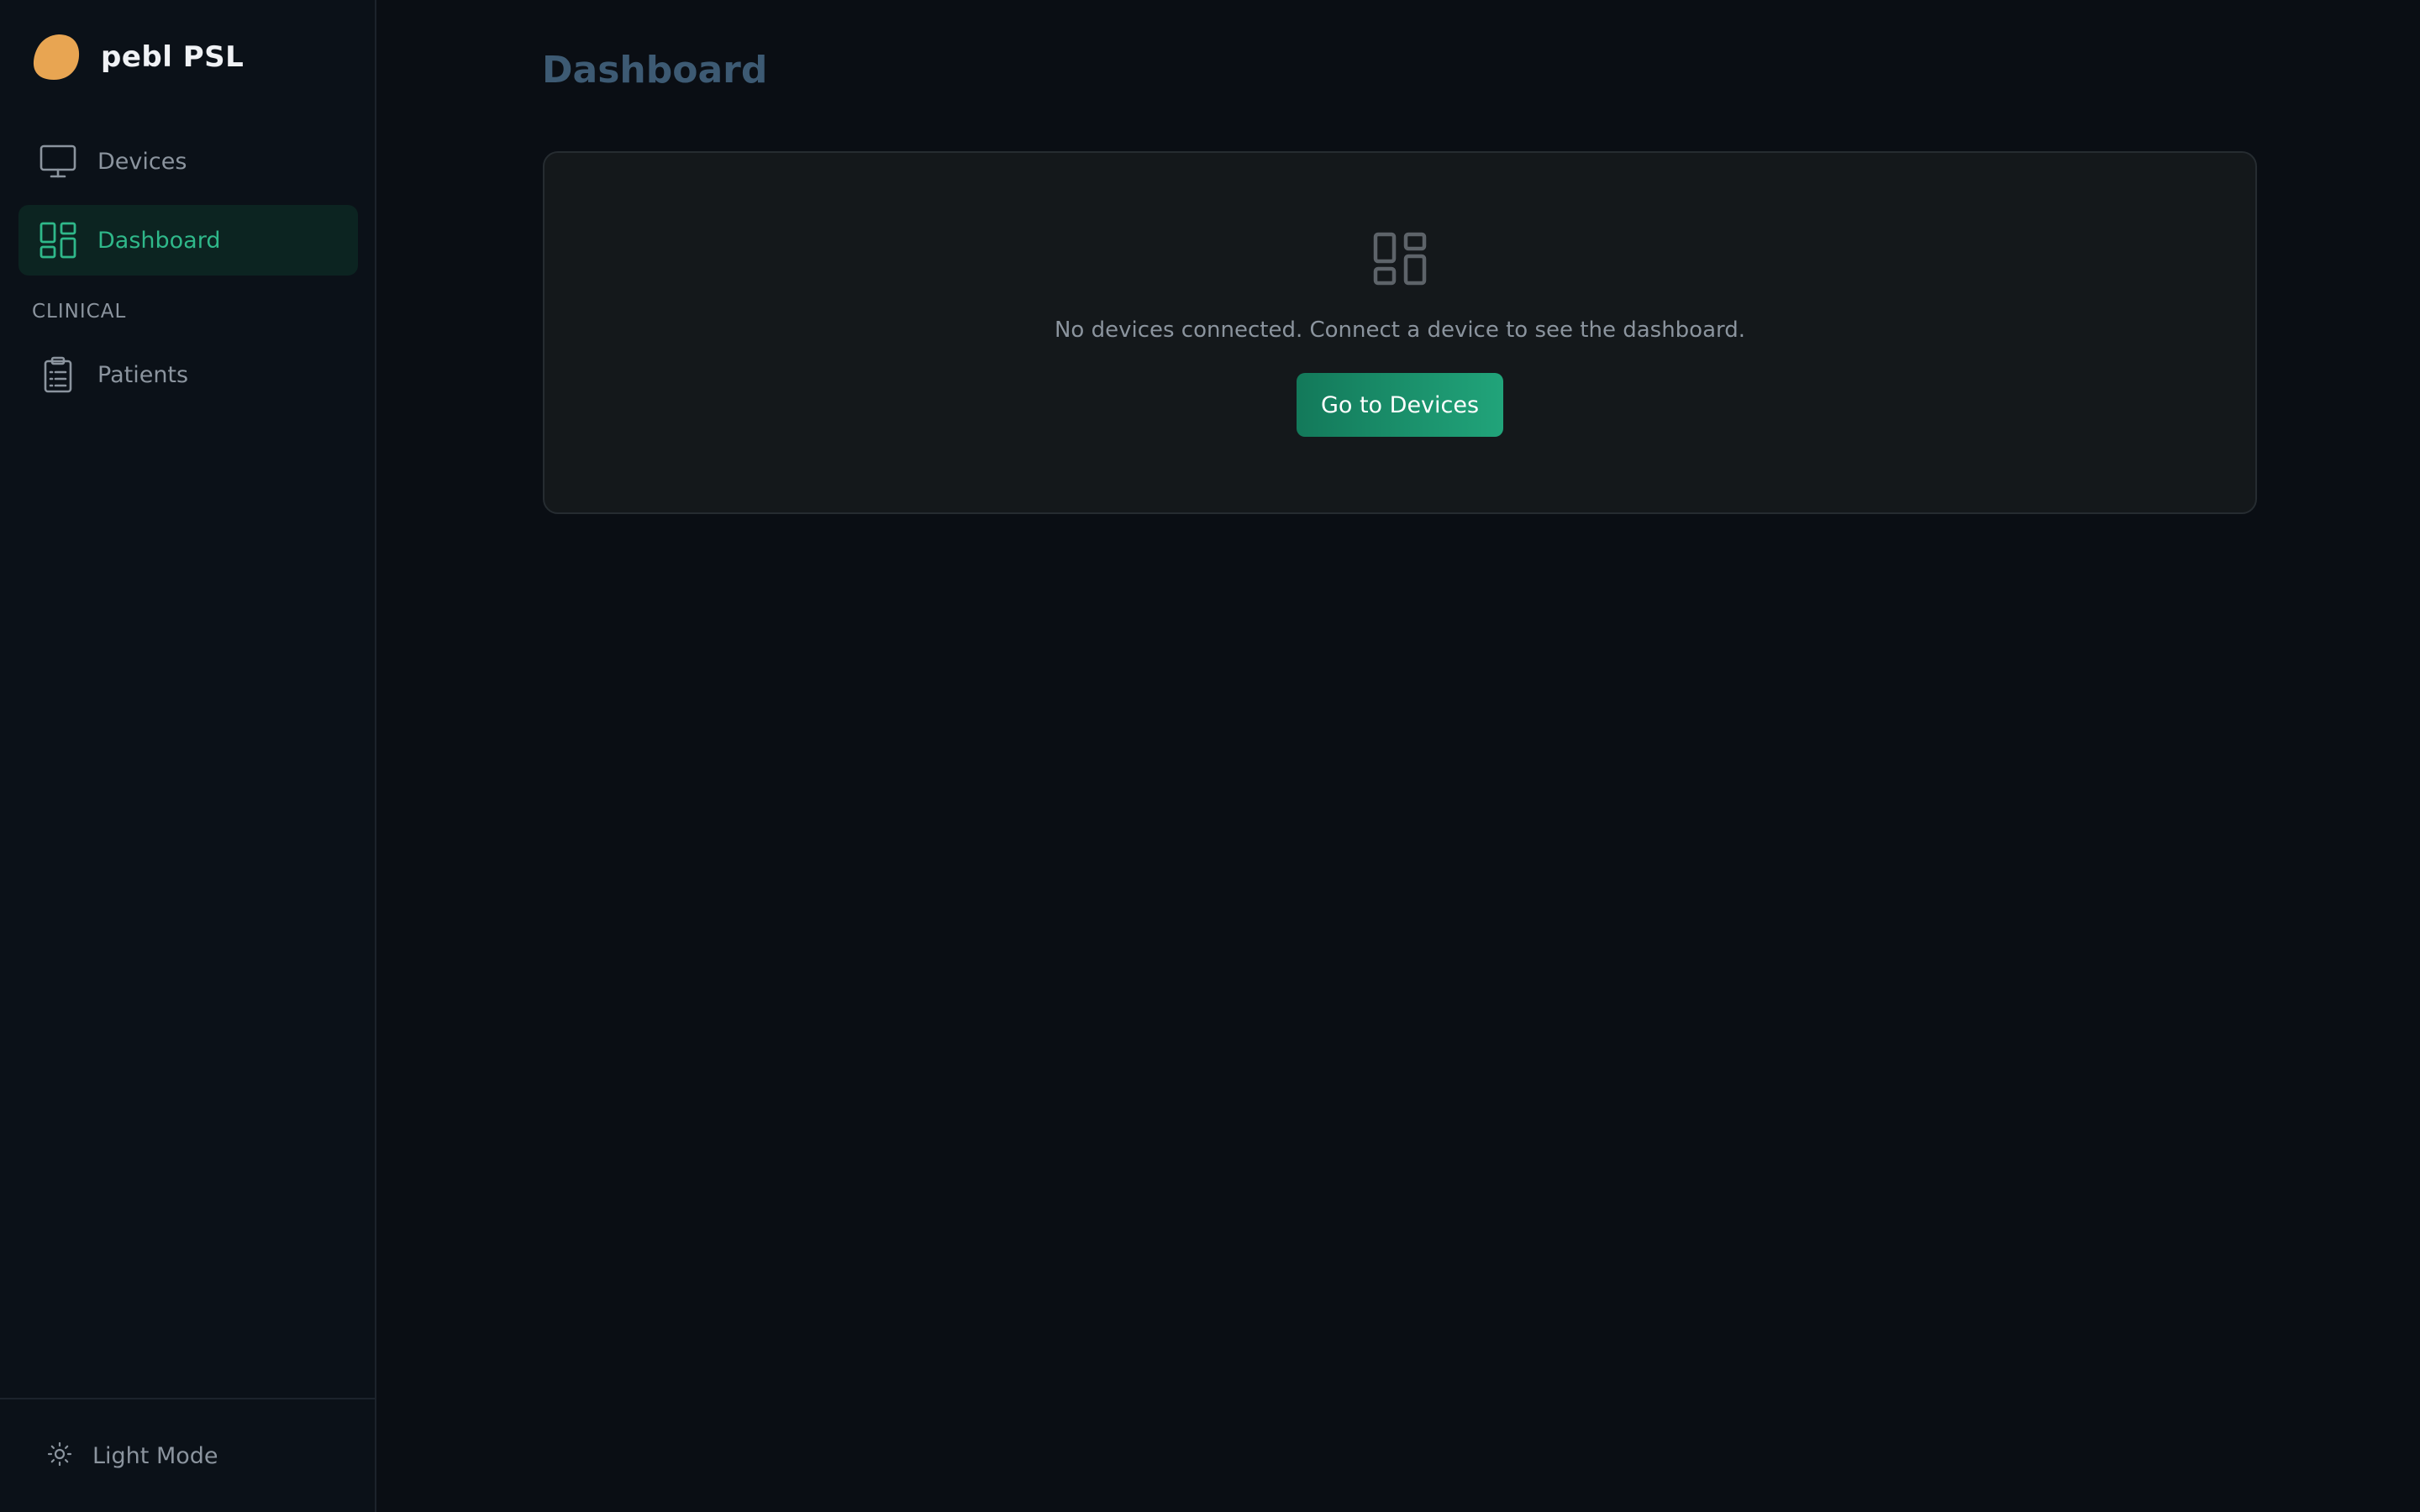 The image size is (2420, 1512). I want to click on light-mode-toggle: Light Mode, so click(132, 1455).